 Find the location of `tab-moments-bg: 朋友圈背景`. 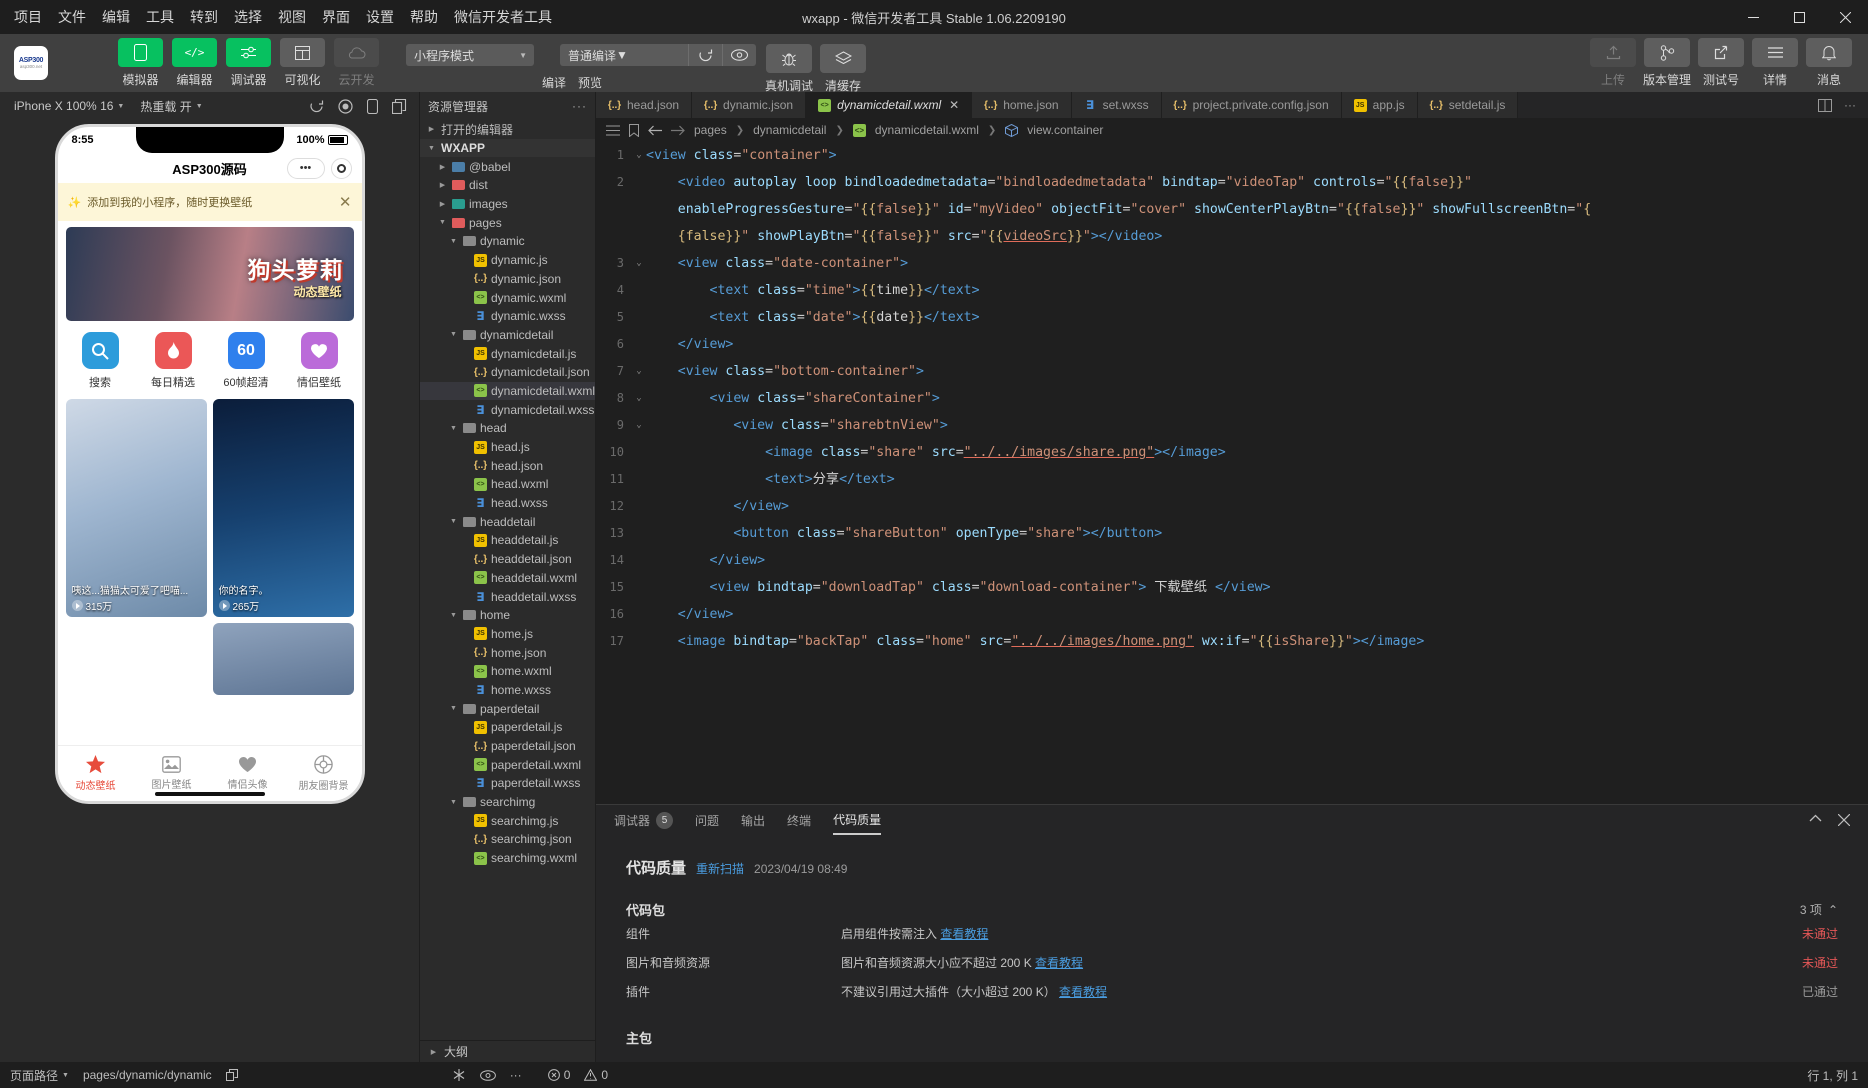

tab-moments-bg: 朋友圈背景 is located at coordinates (324, 773).